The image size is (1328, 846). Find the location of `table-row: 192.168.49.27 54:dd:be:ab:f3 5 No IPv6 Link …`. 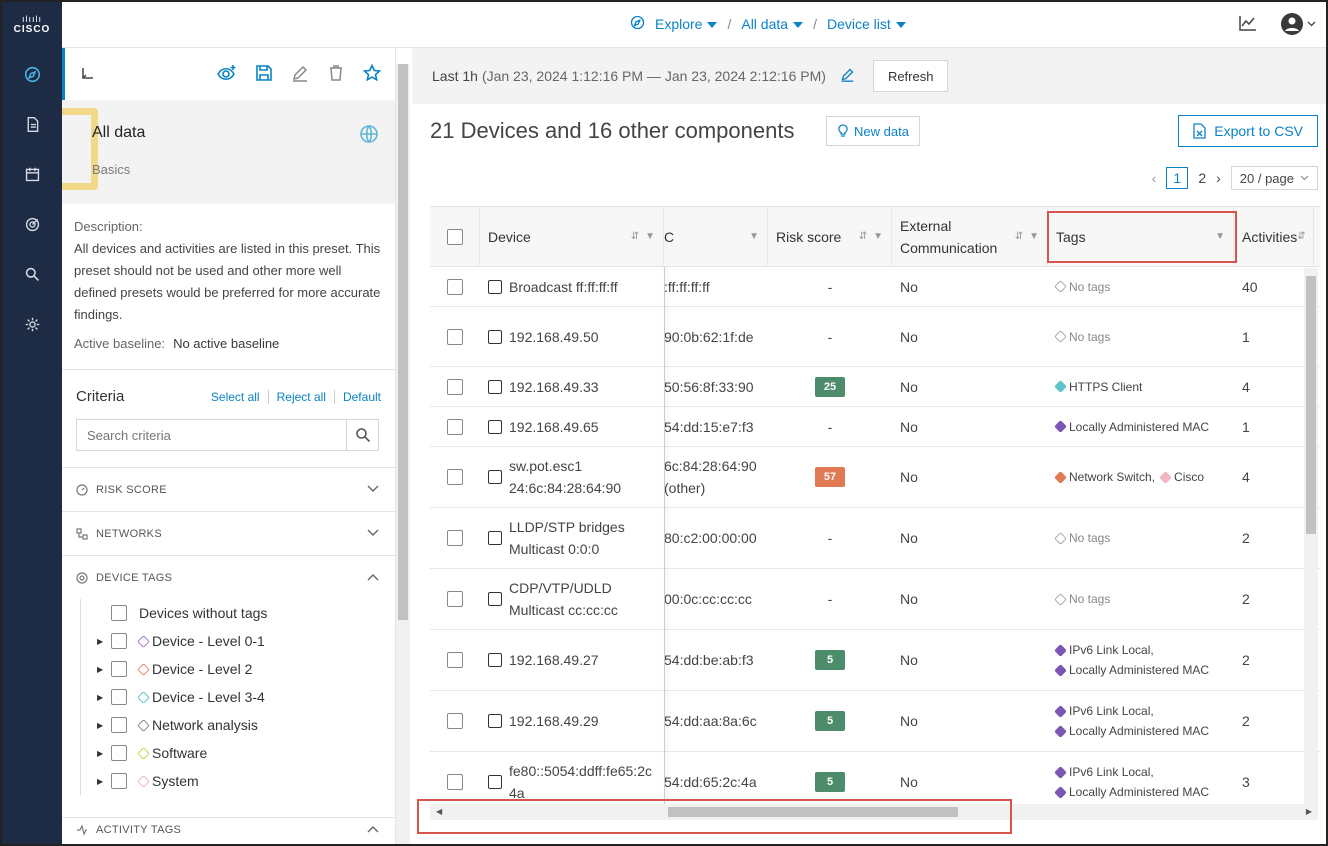

table-row: 192.168.49.27 54:dd:be:ab:f3 5 No IPv6 Link … is located at coordinates (875, 660).